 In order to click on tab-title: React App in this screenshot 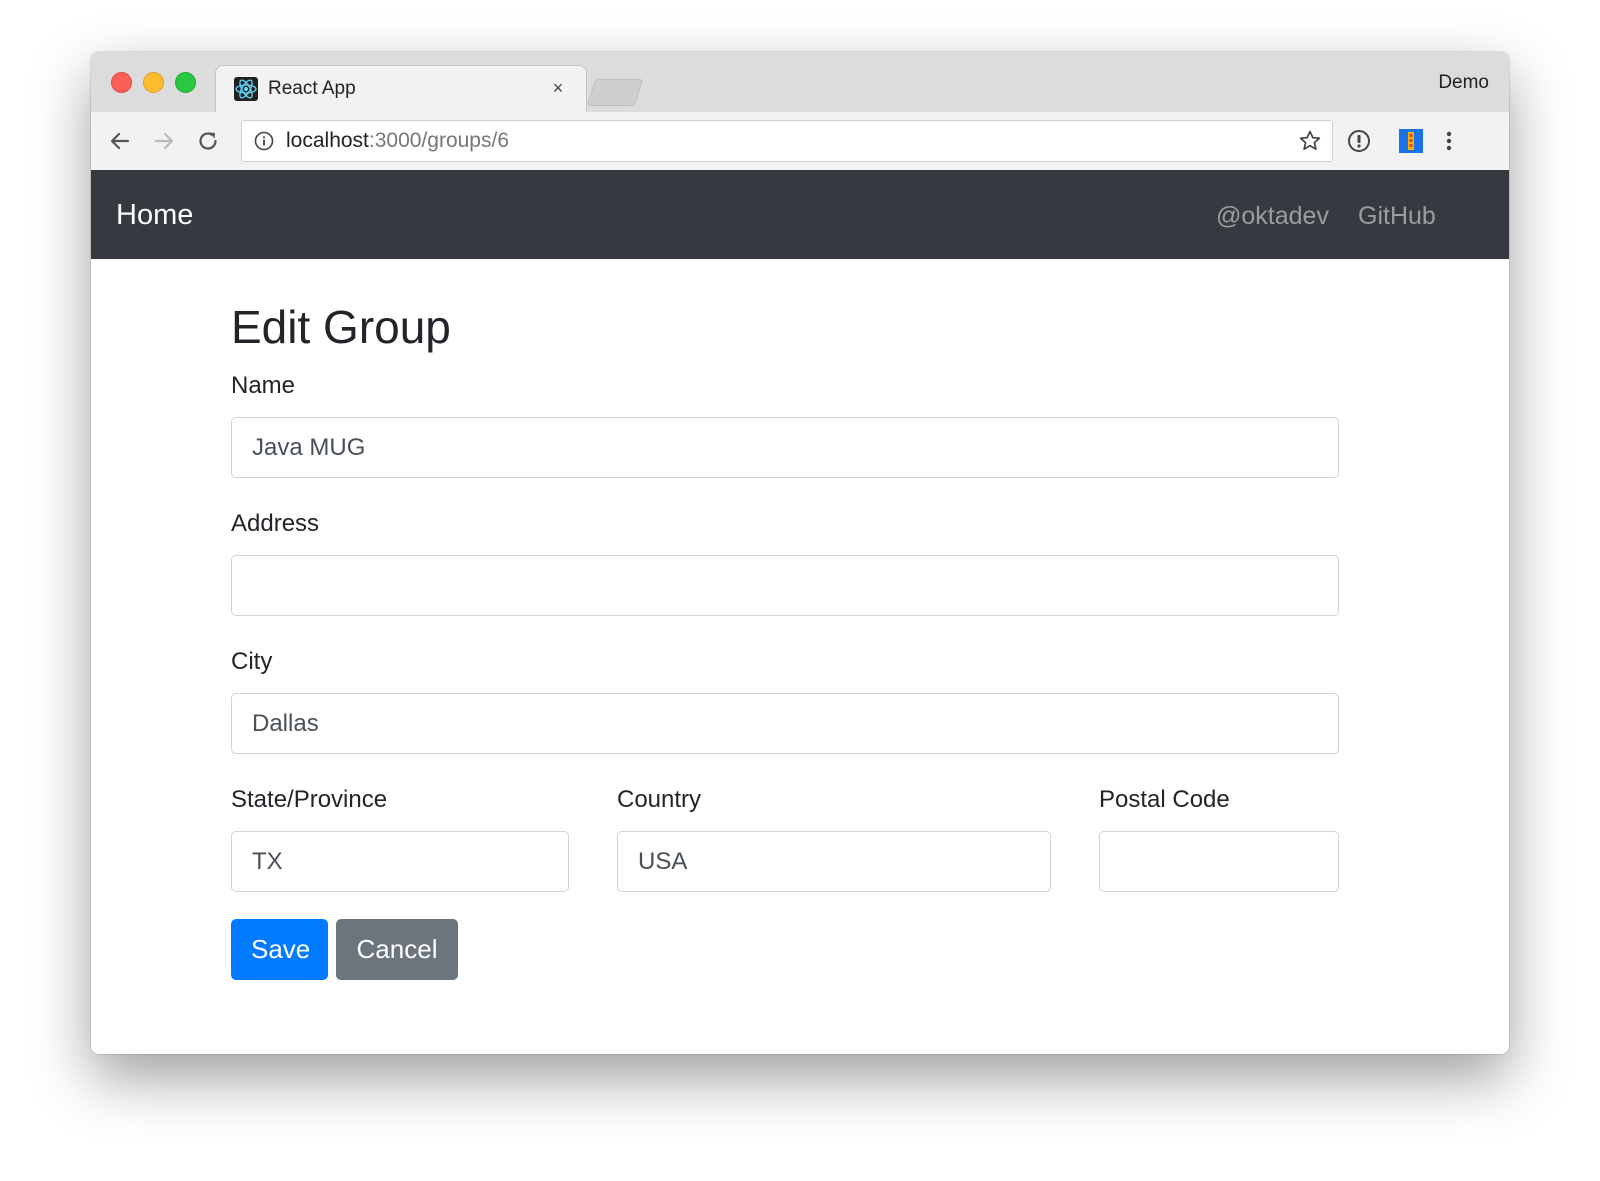, I will do `click(312, 88)`.